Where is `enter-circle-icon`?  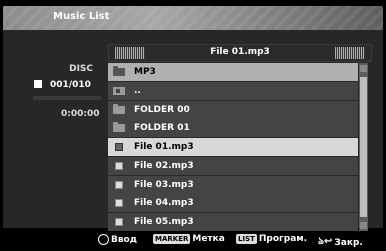 enter-circle-icon is located at coordinates (103, 239).